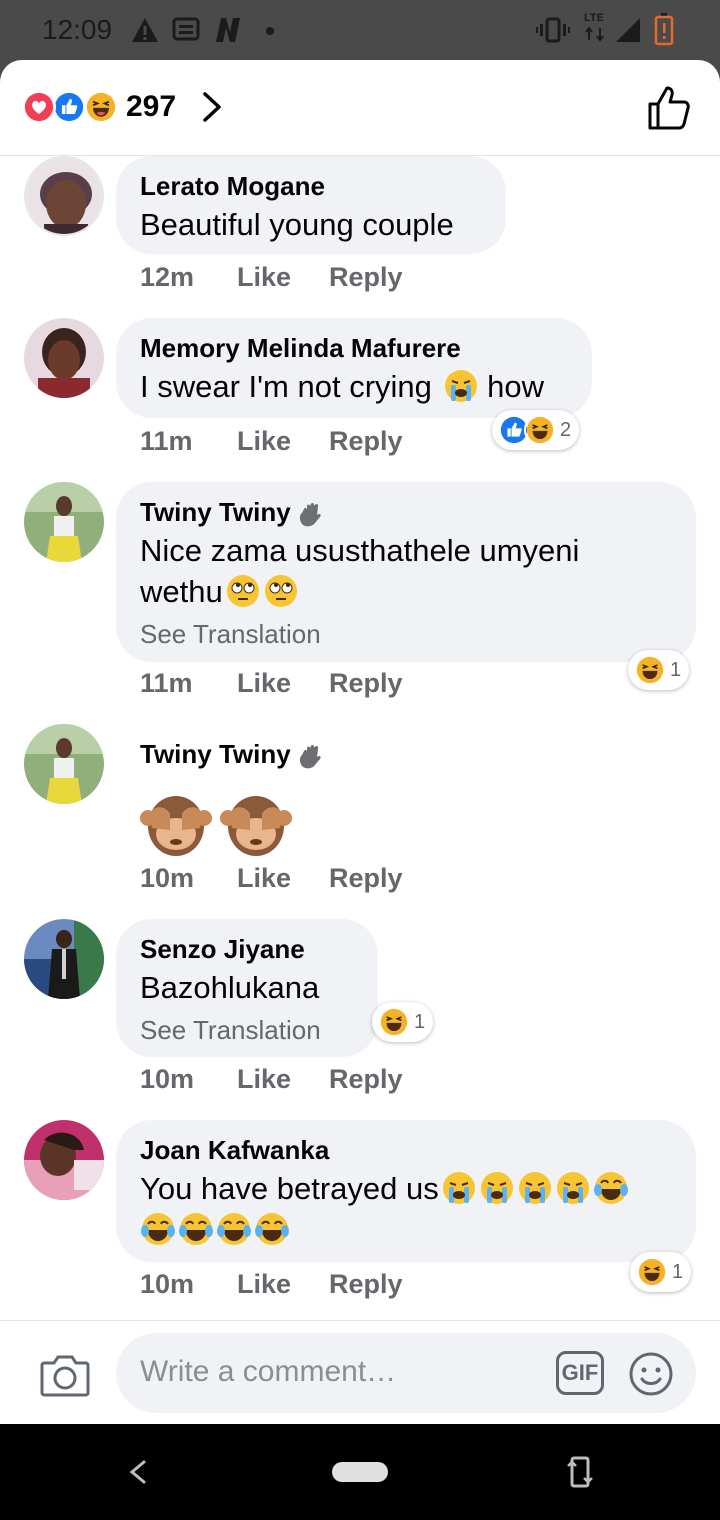  Describe the element at coordinates (536, 430) in the screenshot. I see `comment-reactions: 2` at that location.